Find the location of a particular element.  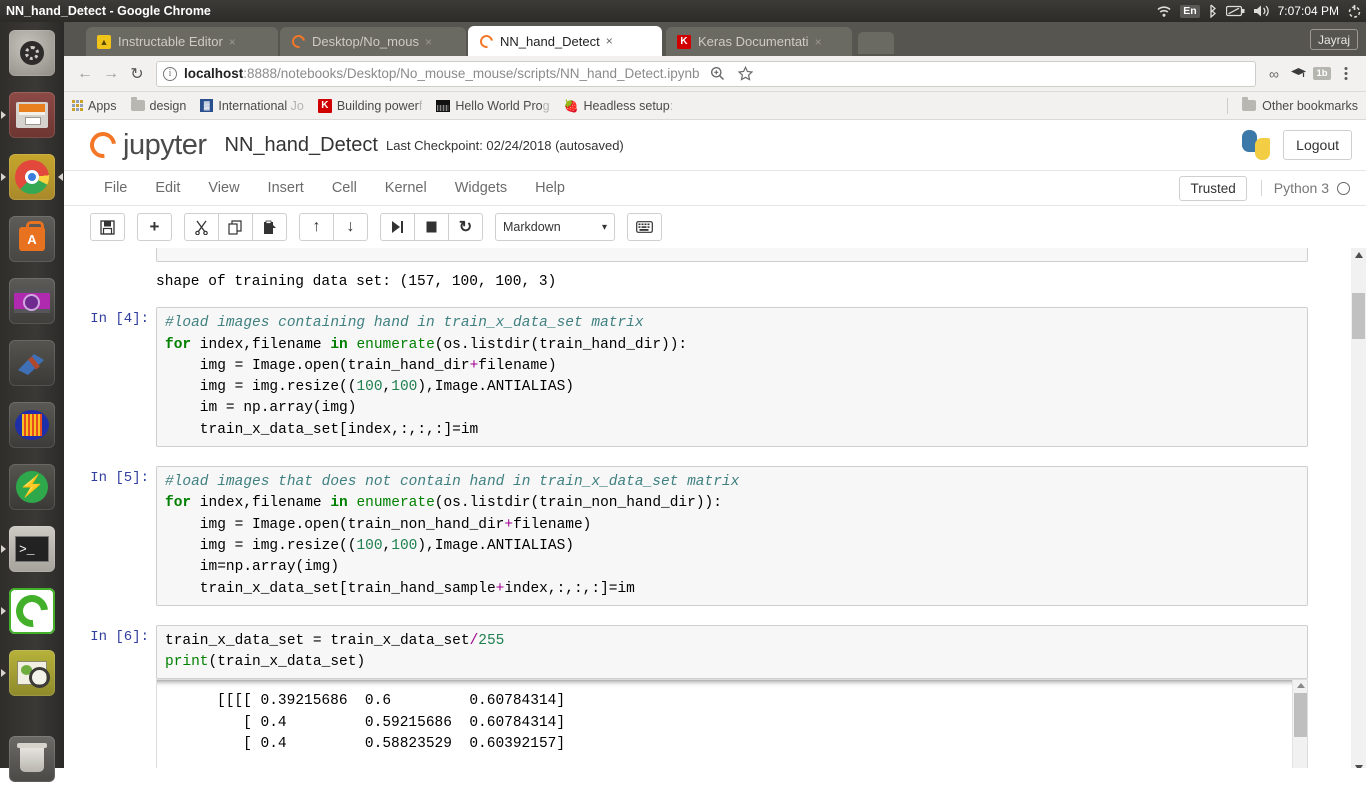

menu-view: View is located at coordinates (223, 188).